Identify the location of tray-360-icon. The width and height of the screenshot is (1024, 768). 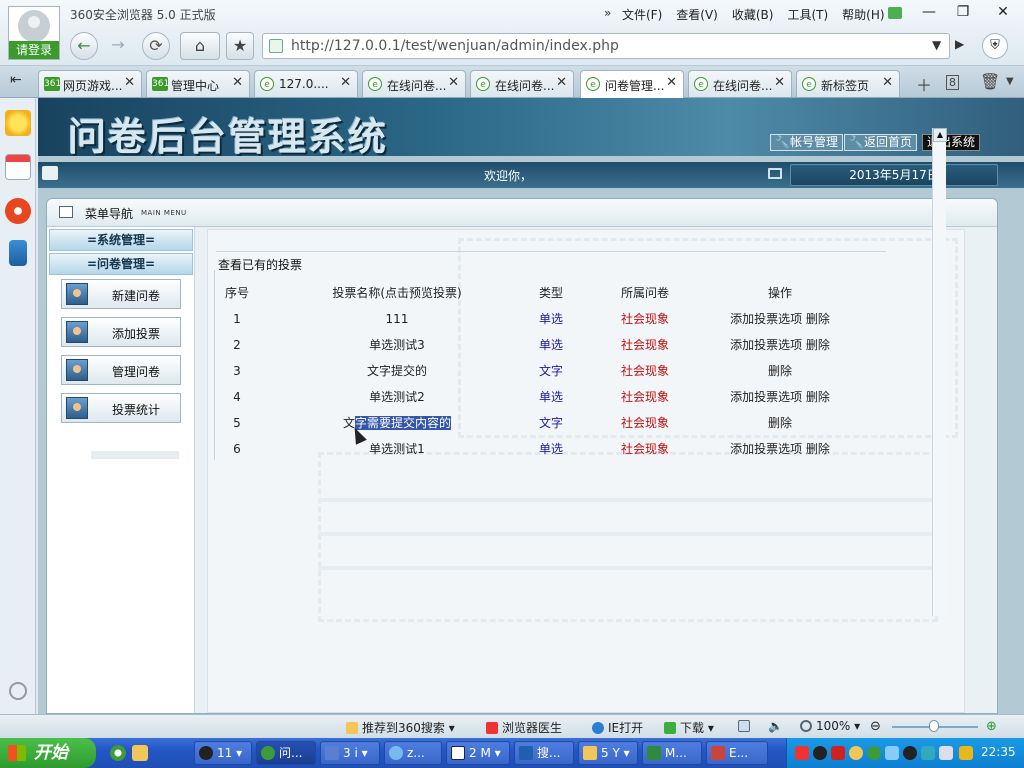
(874, 753).